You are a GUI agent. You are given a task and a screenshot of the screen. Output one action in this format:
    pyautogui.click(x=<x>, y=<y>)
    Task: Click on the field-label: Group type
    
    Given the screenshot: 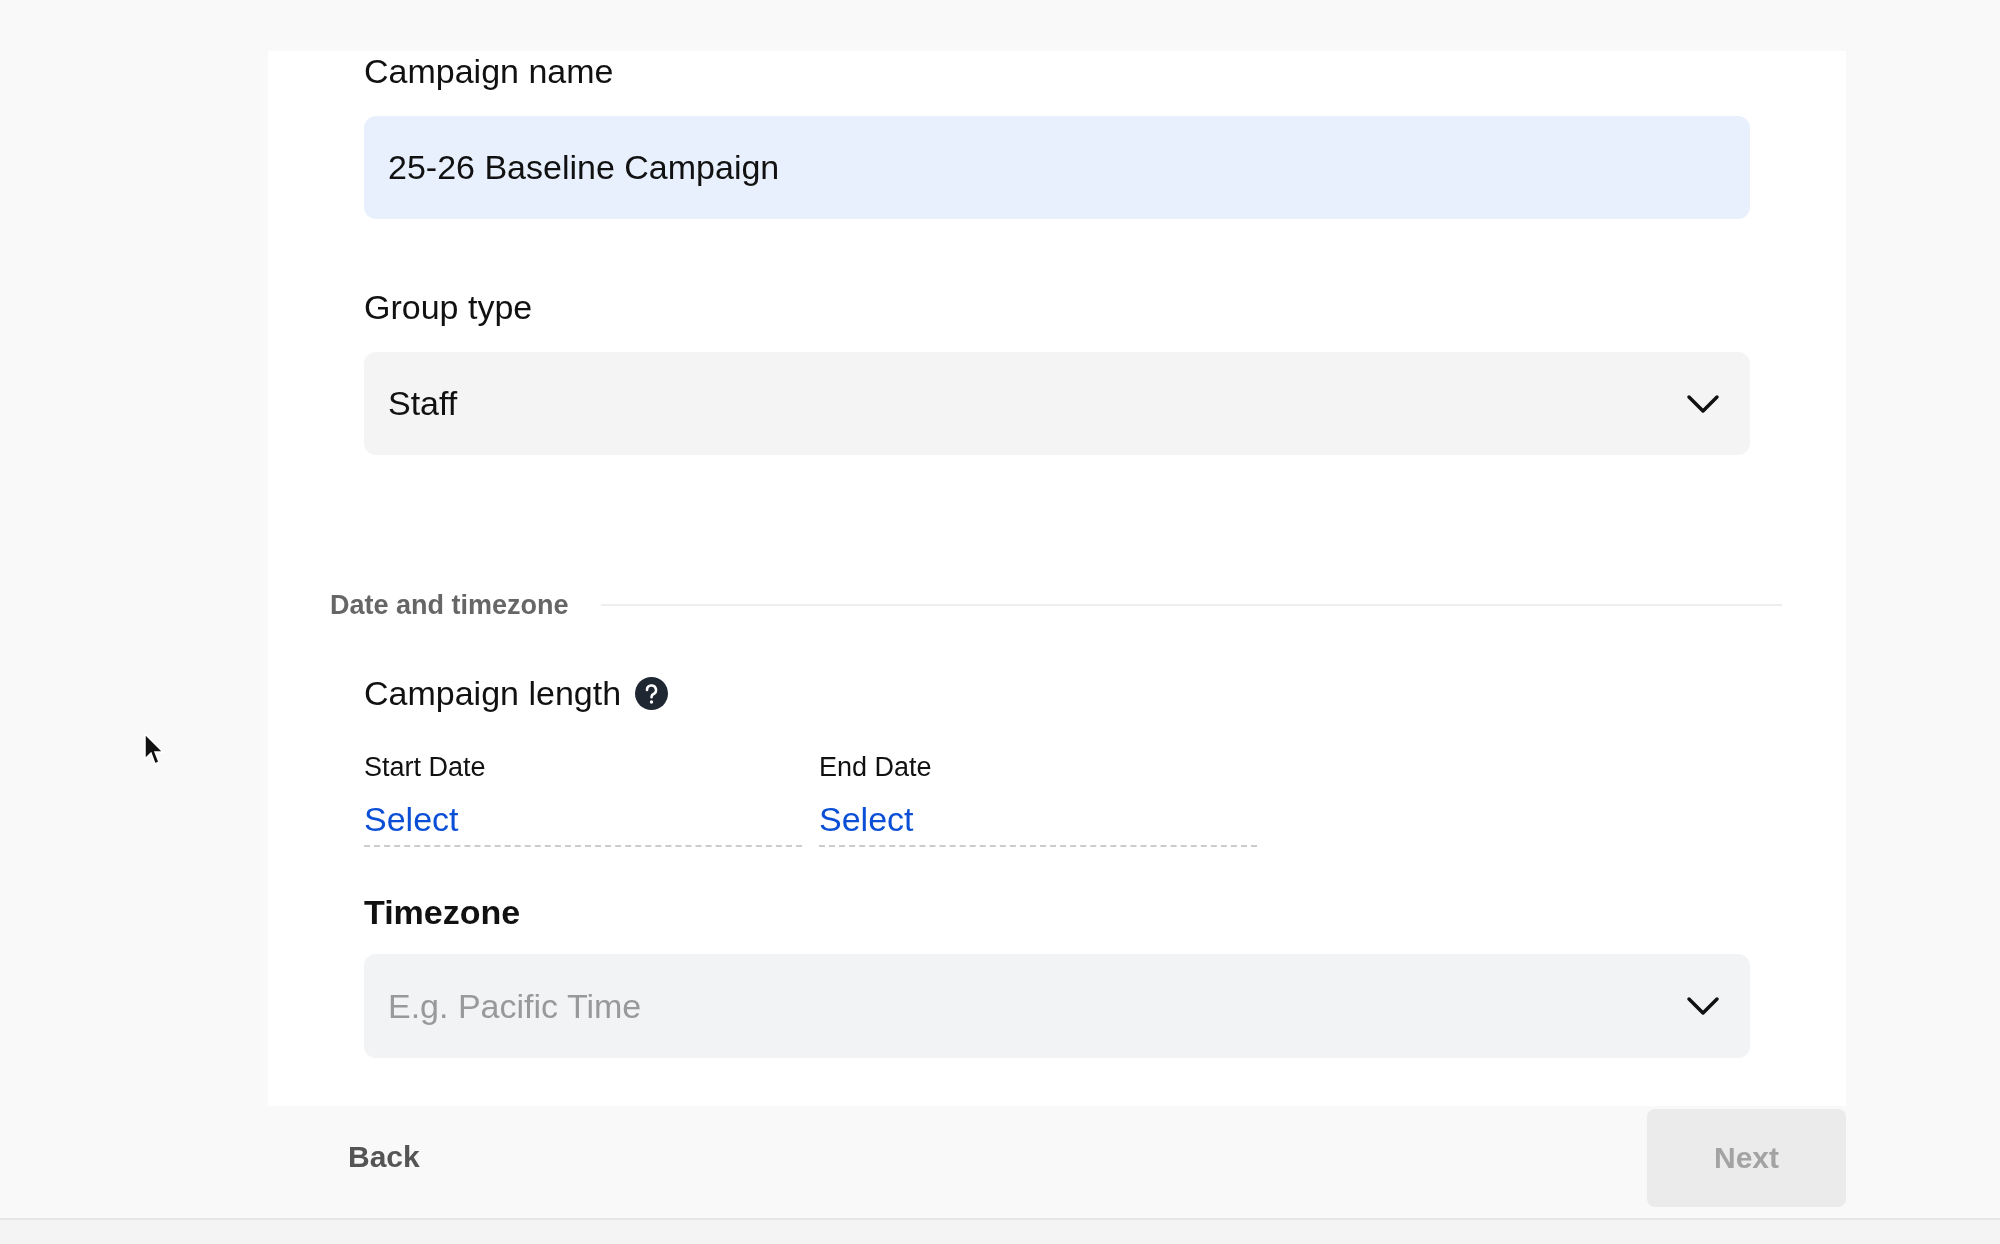 What is the action you would take?
    pyautogui.click(x=449, y=307)
    